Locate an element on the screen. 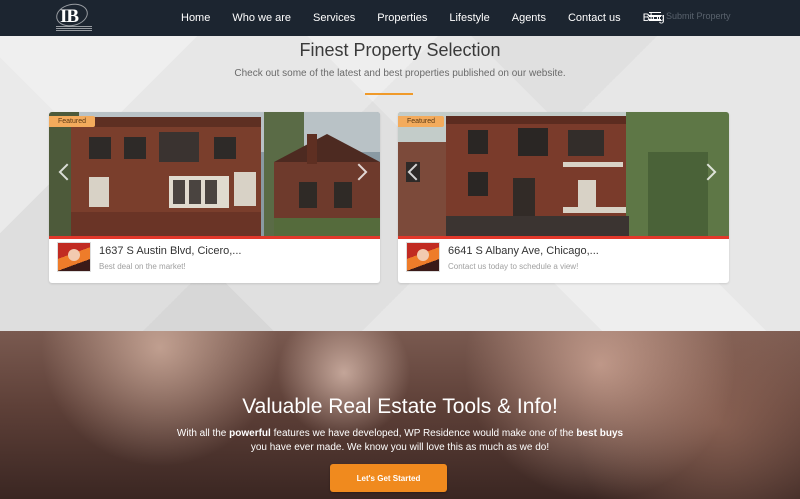 This screenshot has height=499, width=800. menu-item-properties: Properties is located at coordinates (402, 18).